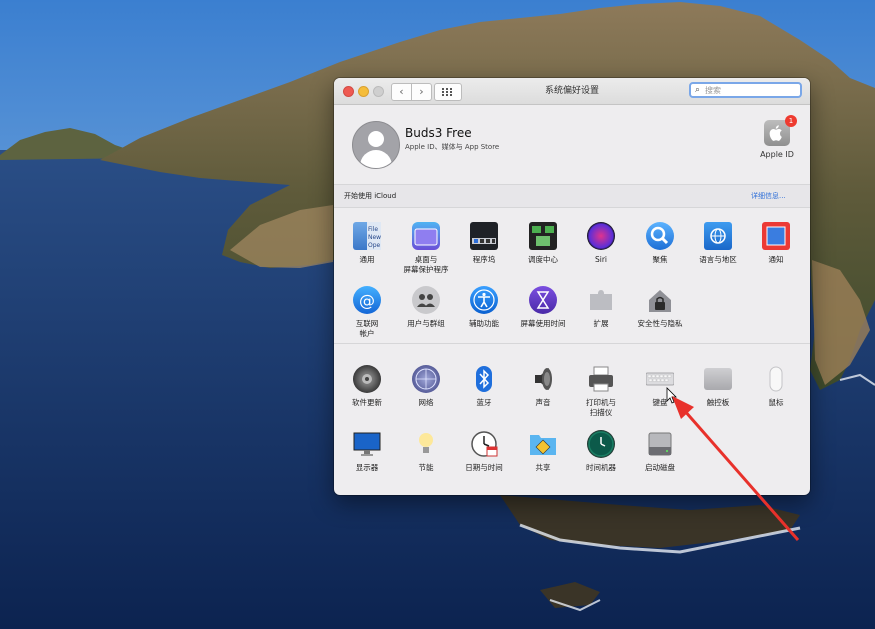  What do you see at coordinates (736, 468) in the screenshot?
I see `red-arrow-annotation` at bounding box center [736, 468].